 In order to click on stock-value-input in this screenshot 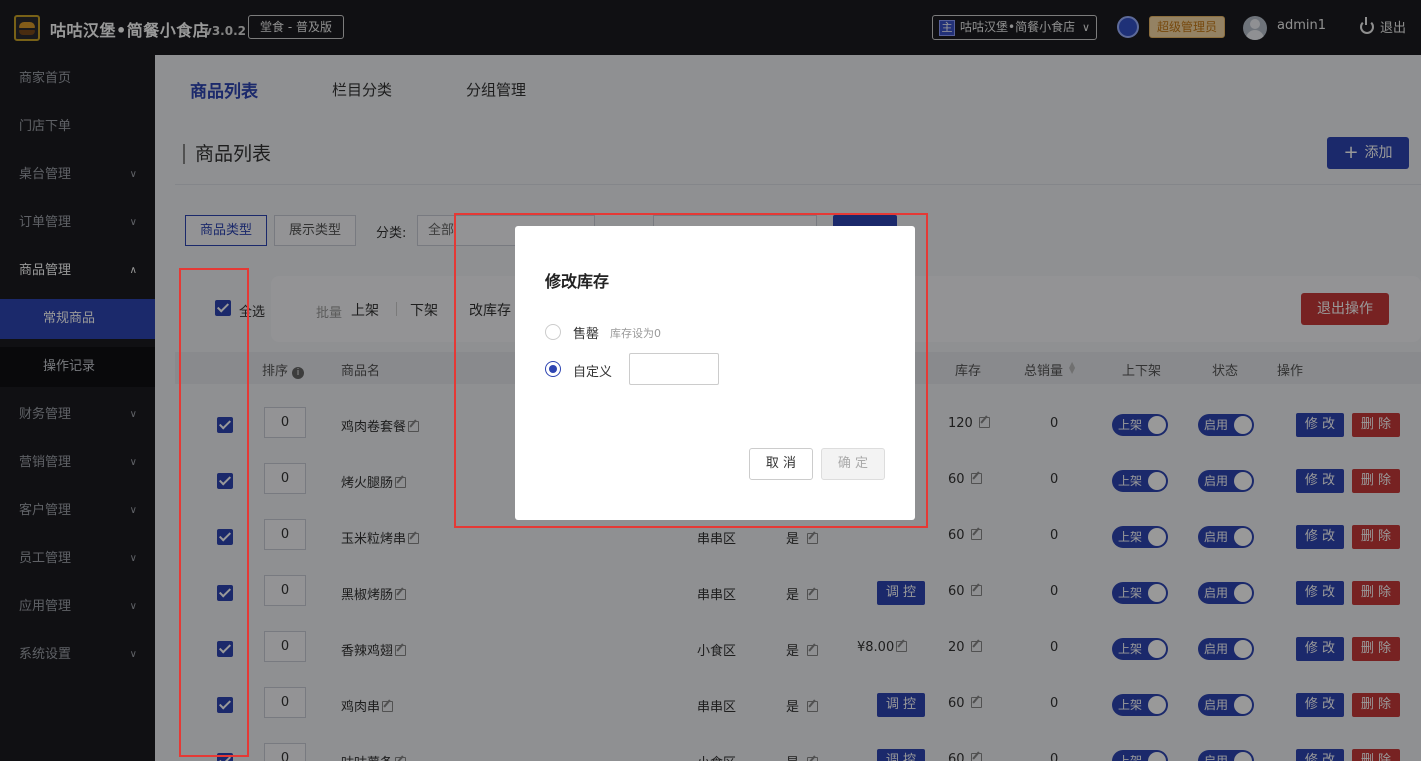, I will do `click(674, 369)`.